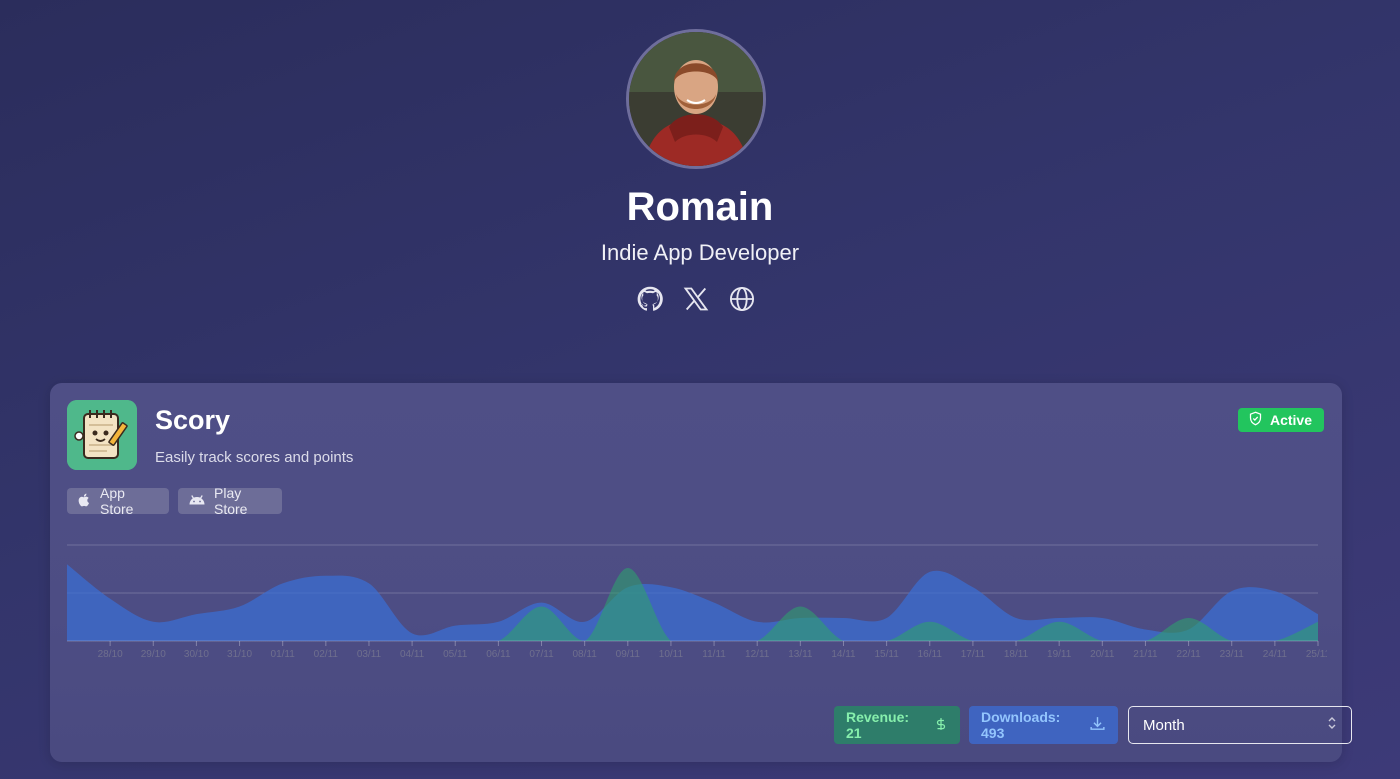  Describe the element at coordinates (326, 654) in the screenshot. I see `x-tick-label: 02/11` at that location.